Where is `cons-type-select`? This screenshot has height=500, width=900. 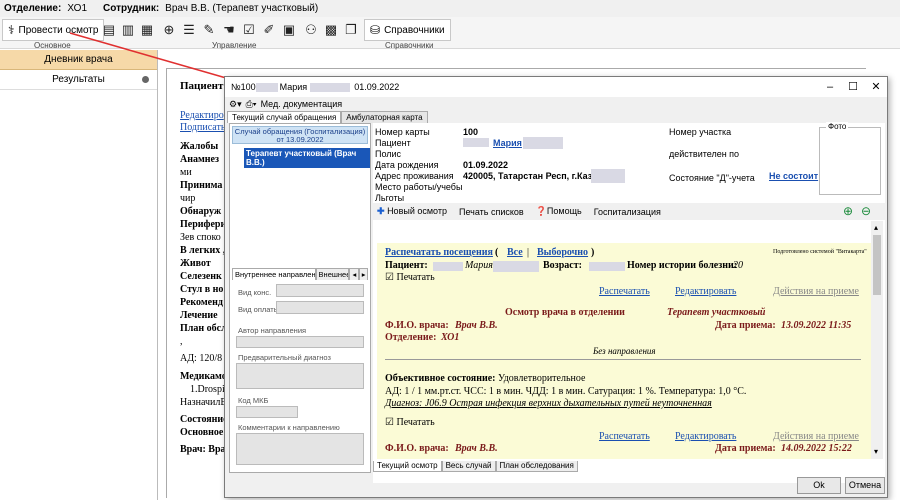 cons-type-select is located at coordinates (320, 290).